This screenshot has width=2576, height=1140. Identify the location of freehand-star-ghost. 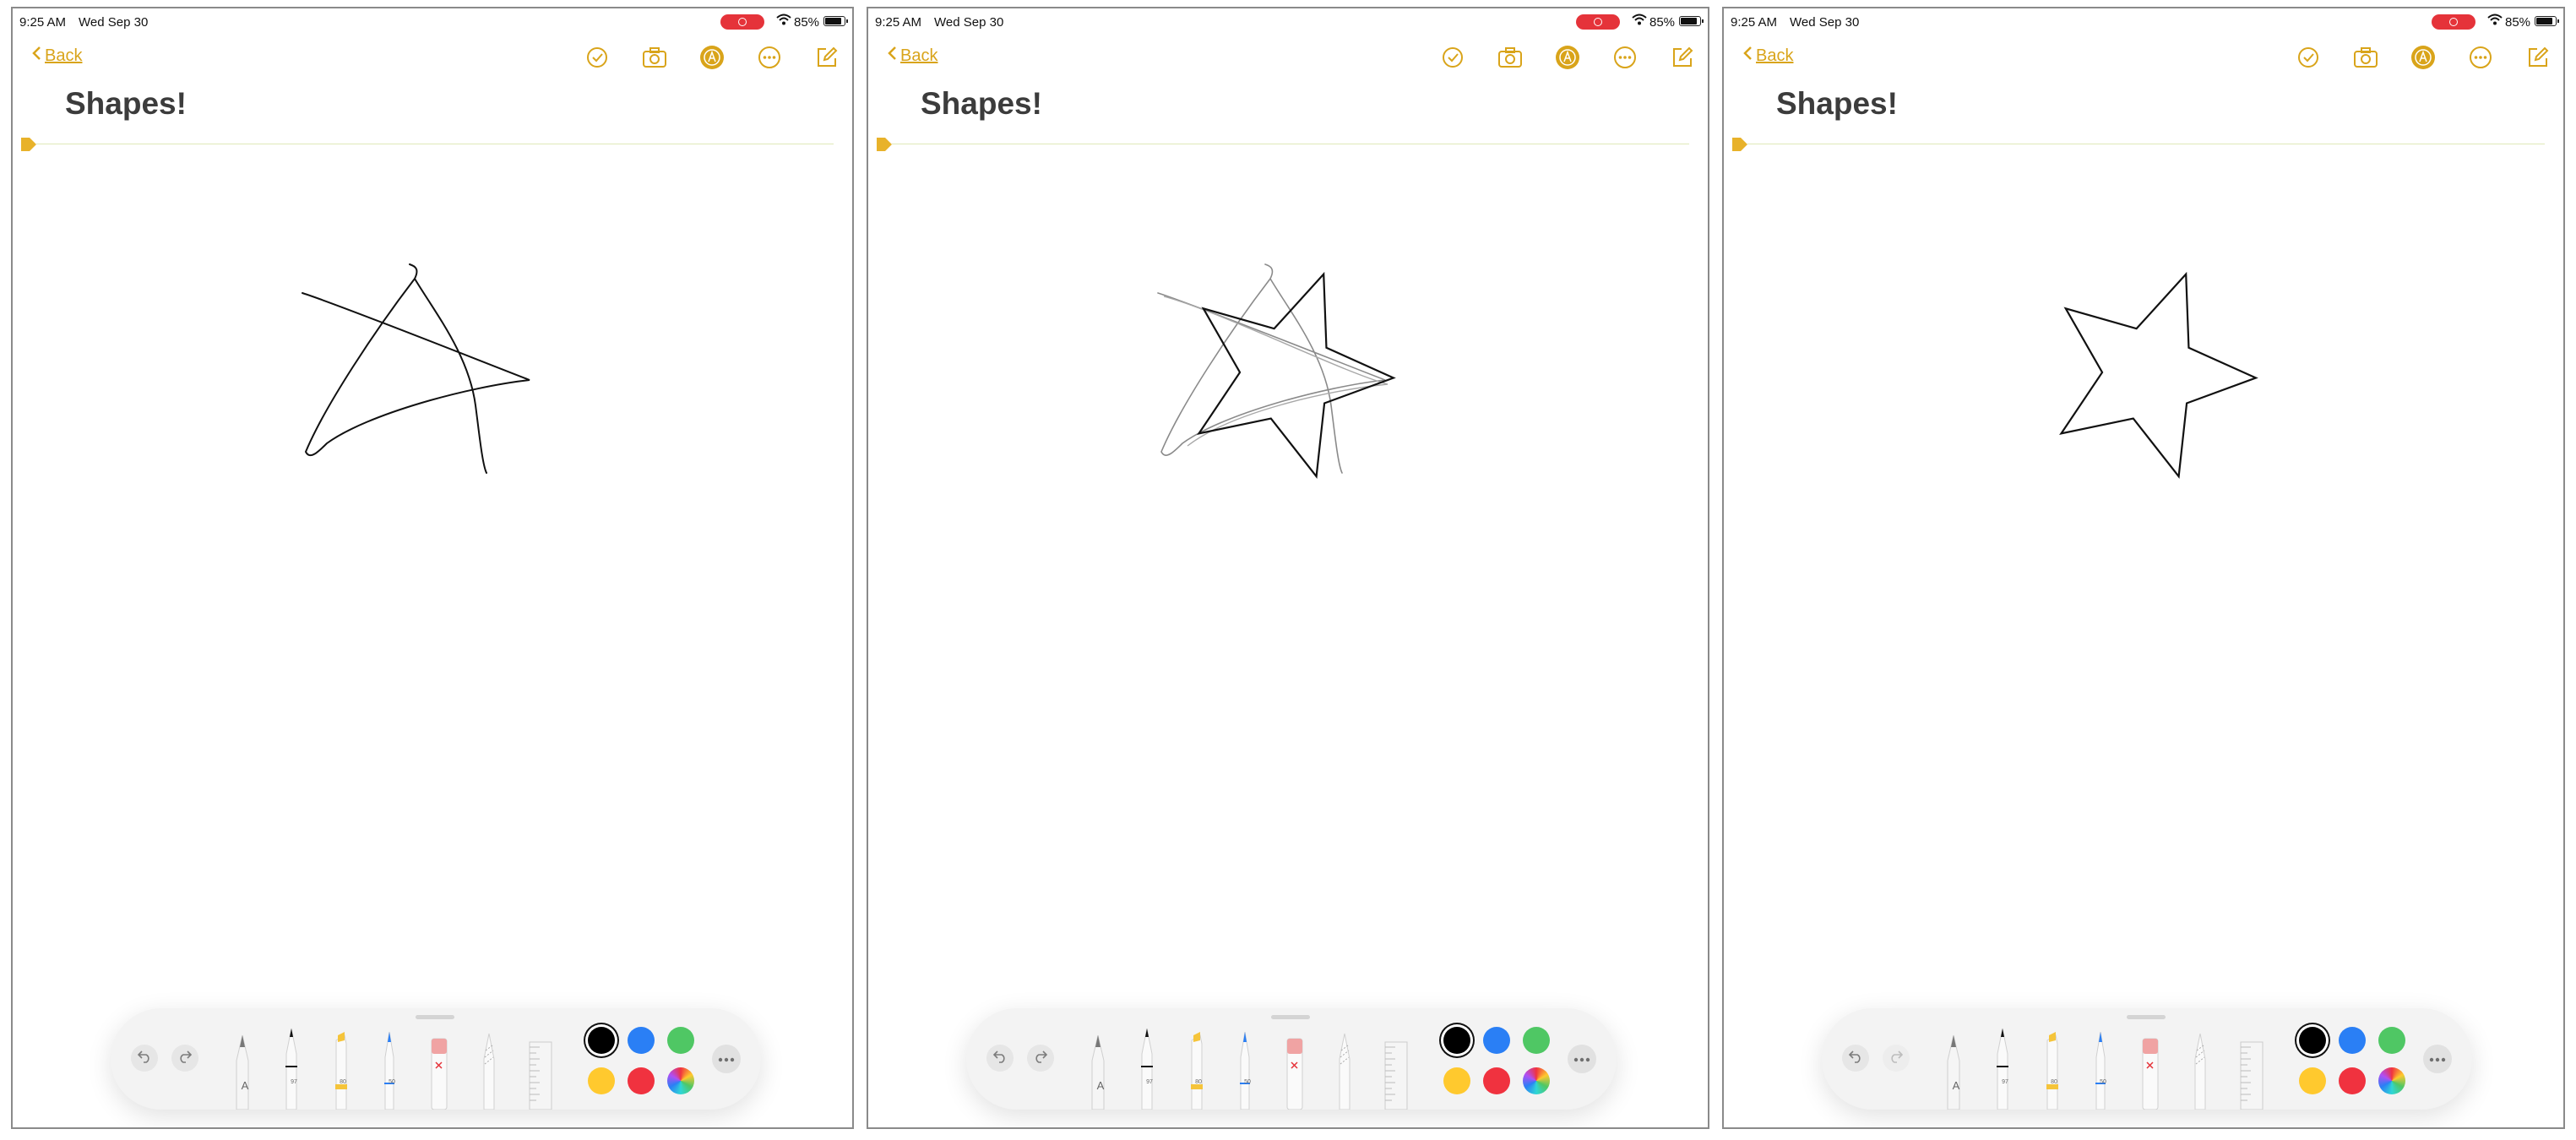
(1271, 368).